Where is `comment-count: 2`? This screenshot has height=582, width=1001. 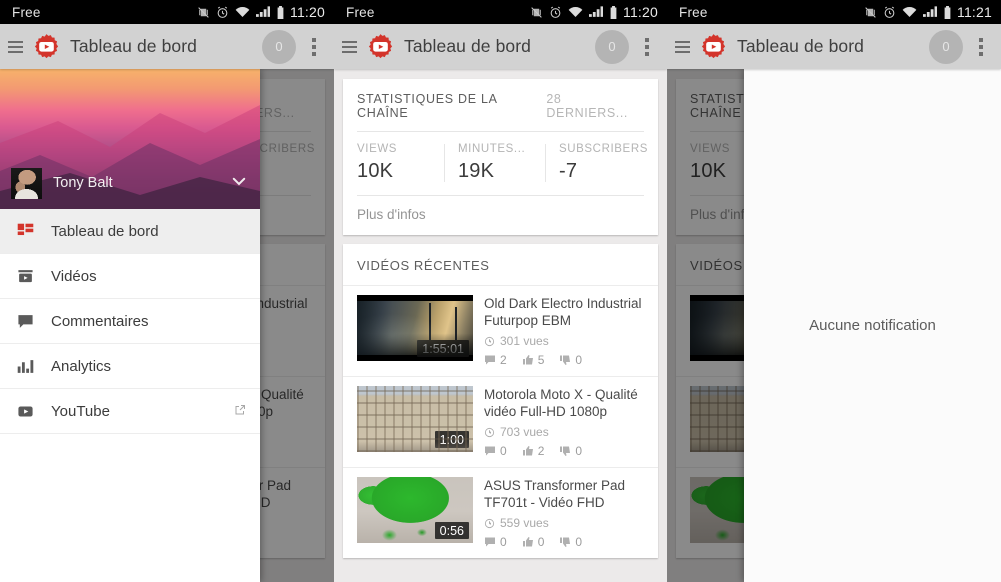 comment-count: 2 is located at coordinates (503, 360).